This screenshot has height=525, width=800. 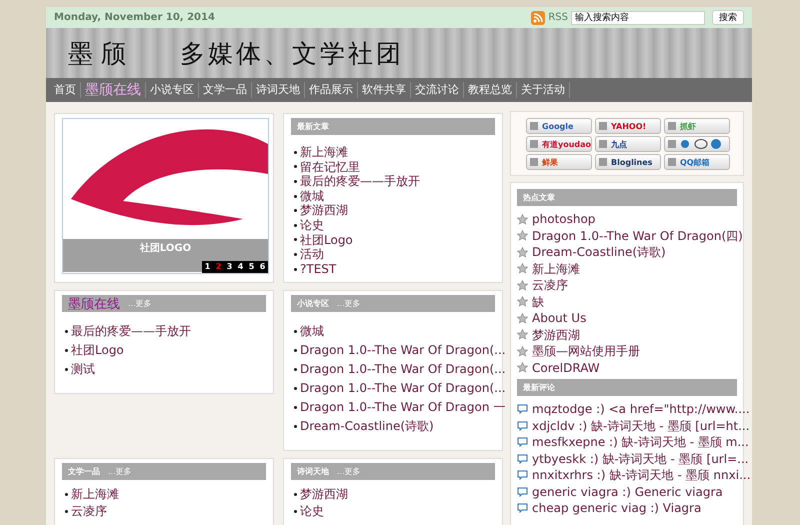 What do you see at coordinates (94, 304) in the screenshot?
I see `panel-title: 墨颀在线` at bounding box center [94, 304].